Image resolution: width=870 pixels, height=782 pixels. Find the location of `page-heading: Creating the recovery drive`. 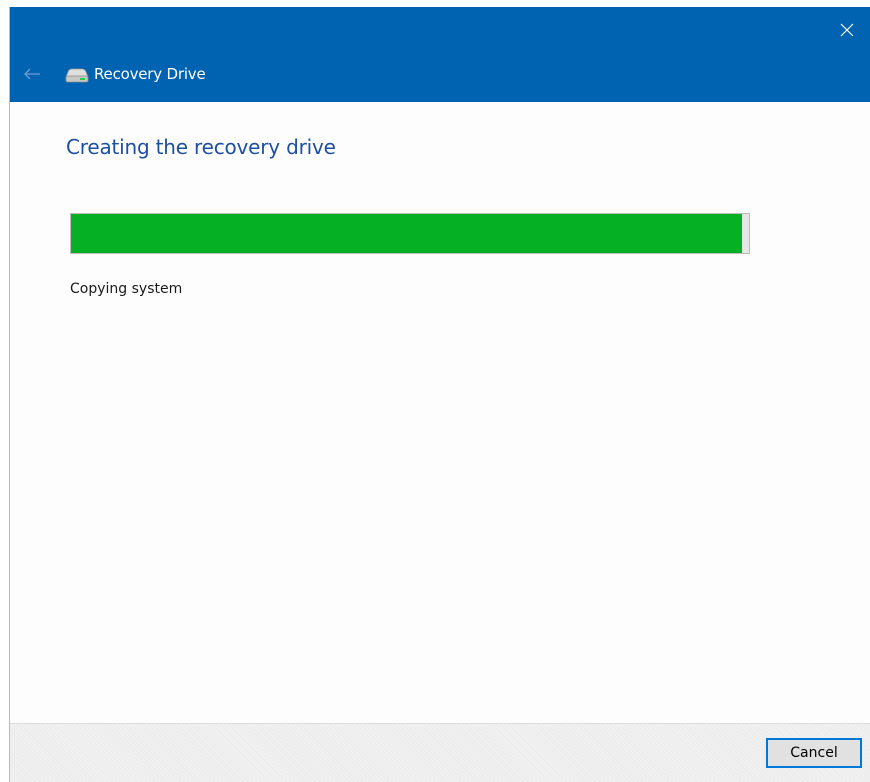

page-heading: Creating the recovery drive is located at coordinates (201, 147).